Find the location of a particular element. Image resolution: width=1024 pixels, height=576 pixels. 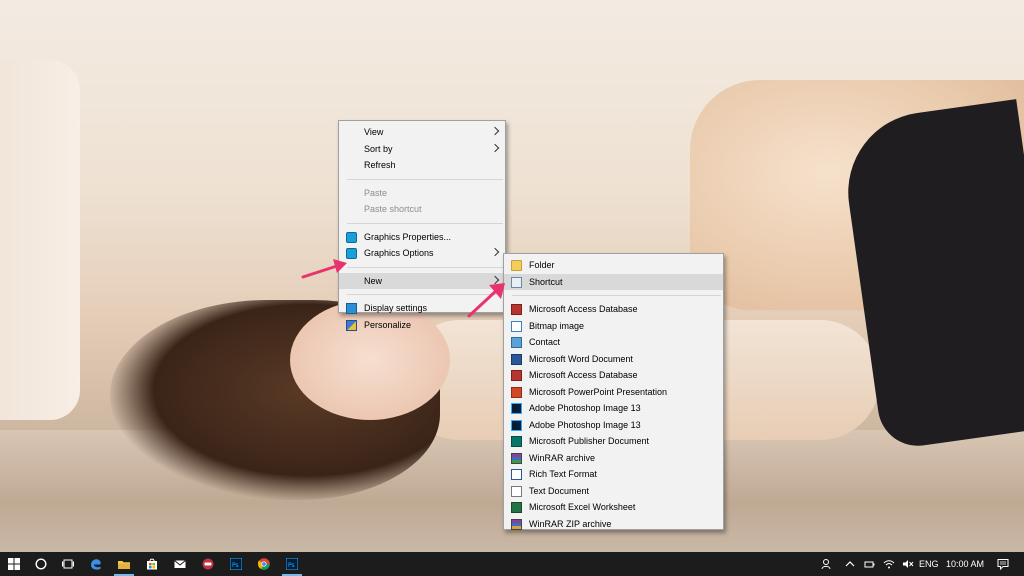

personalize-icon is located at coordinates (351, 325).